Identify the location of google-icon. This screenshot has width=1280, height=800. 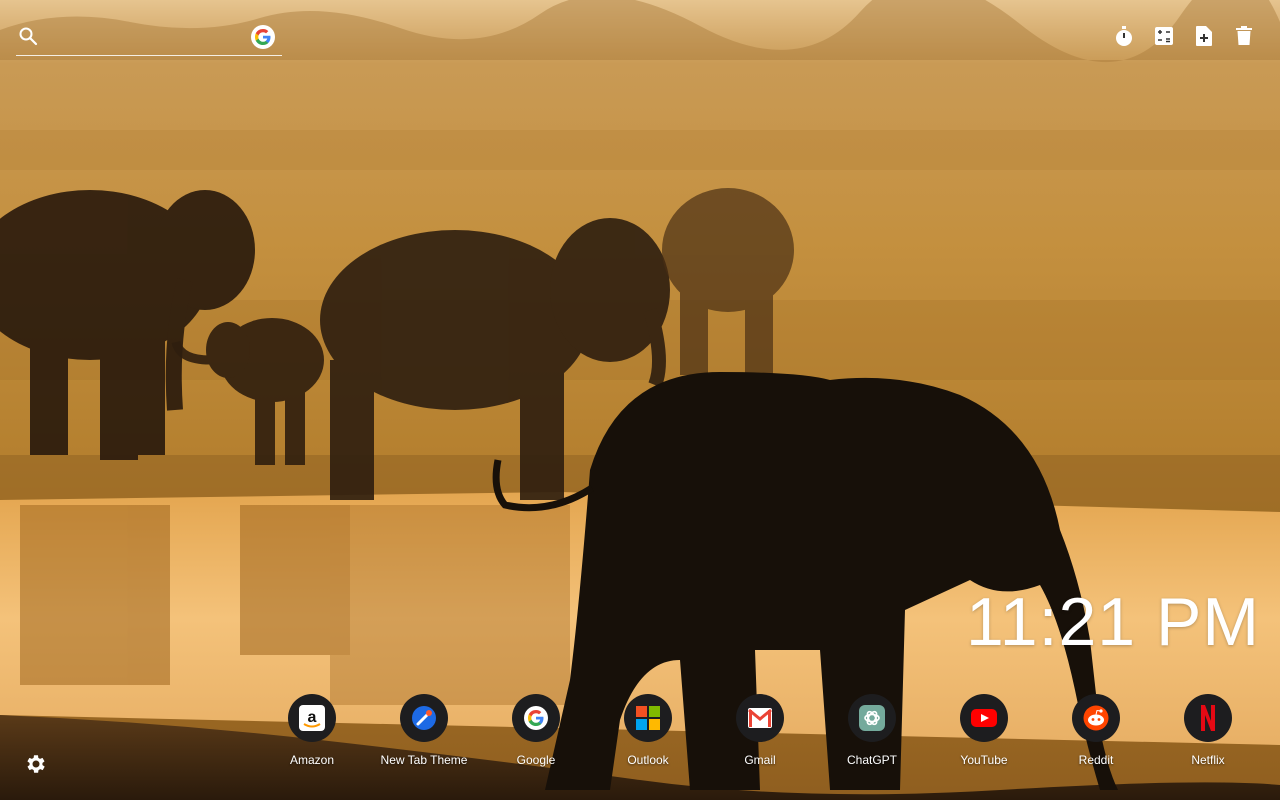
(536, 718).